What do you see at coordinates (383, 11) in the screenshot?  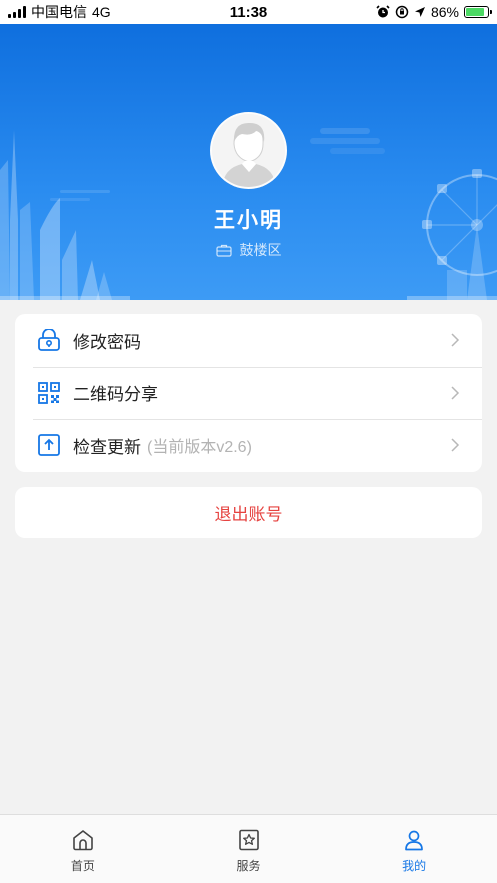 I see `alarm-icon` at bounding box center [383, 11].